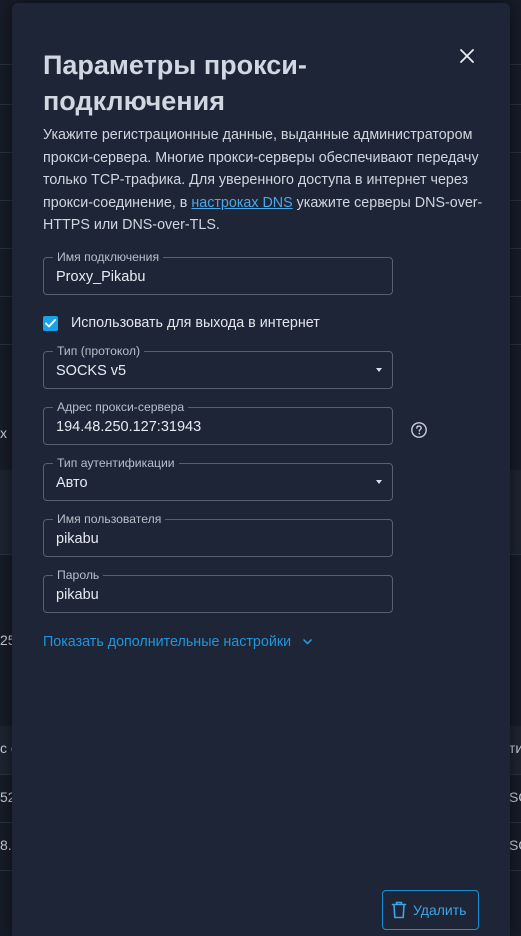  What do you see at coordinates (121, 407) in the screenshot?
I see `server-address-label: Адрес прокси-сервера` at bounding box center [121, 407].